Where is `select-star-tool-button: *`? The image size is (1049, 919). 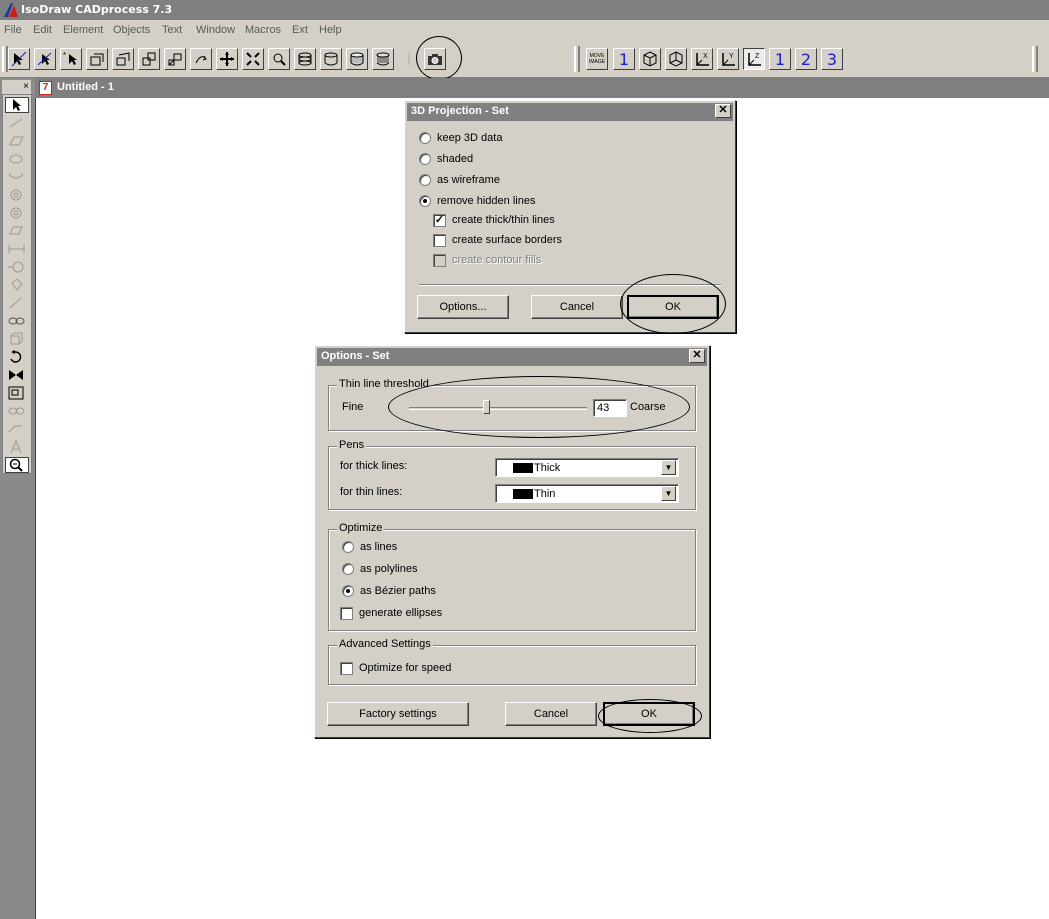
select-star-tool-button: * is located at coordinates (71, 59).